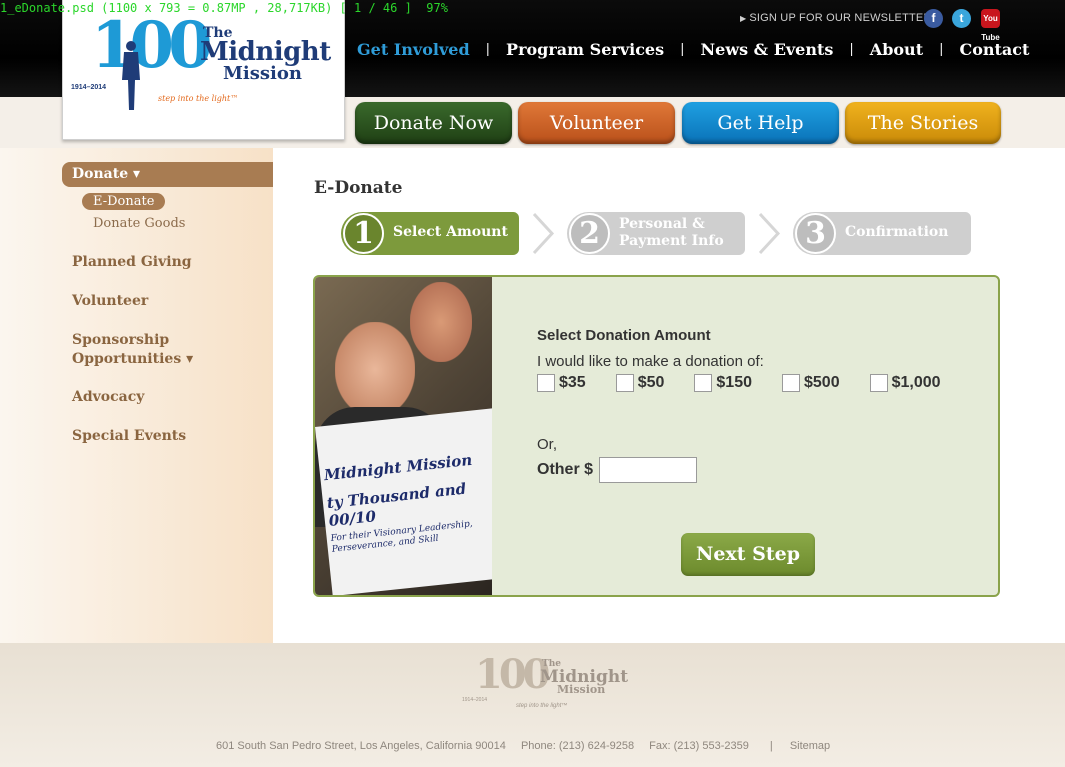 The image size is (1065, 767). Describe the element at coordinates (585, 49) in the screenshot. I see `nav-program-services: Program Services` at that location.